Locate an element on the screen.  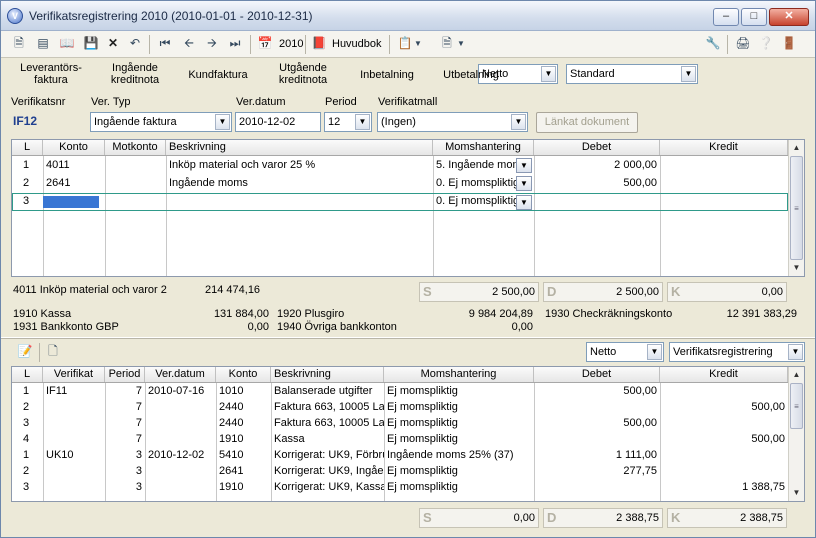
ledger-icon: 📕 is located at coordinates (319, 44).